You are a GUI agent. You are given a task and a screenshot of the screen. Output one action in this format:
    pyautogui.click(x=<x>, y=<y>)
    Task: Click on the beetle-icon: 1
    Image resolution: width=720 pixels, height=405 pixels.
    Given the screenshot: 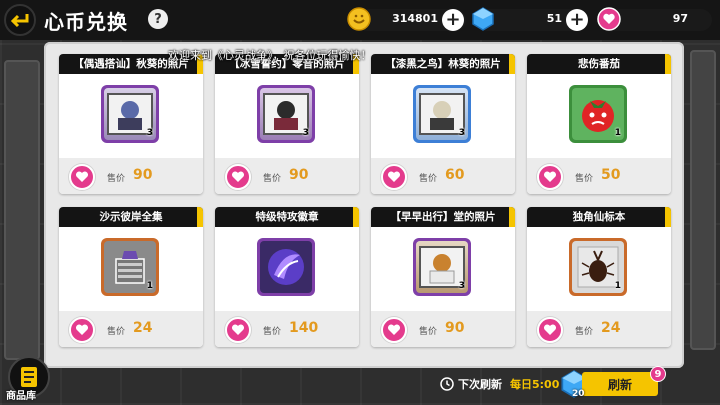 What is the action you would take?
    pyautogui.click(x=598, y=267)
    